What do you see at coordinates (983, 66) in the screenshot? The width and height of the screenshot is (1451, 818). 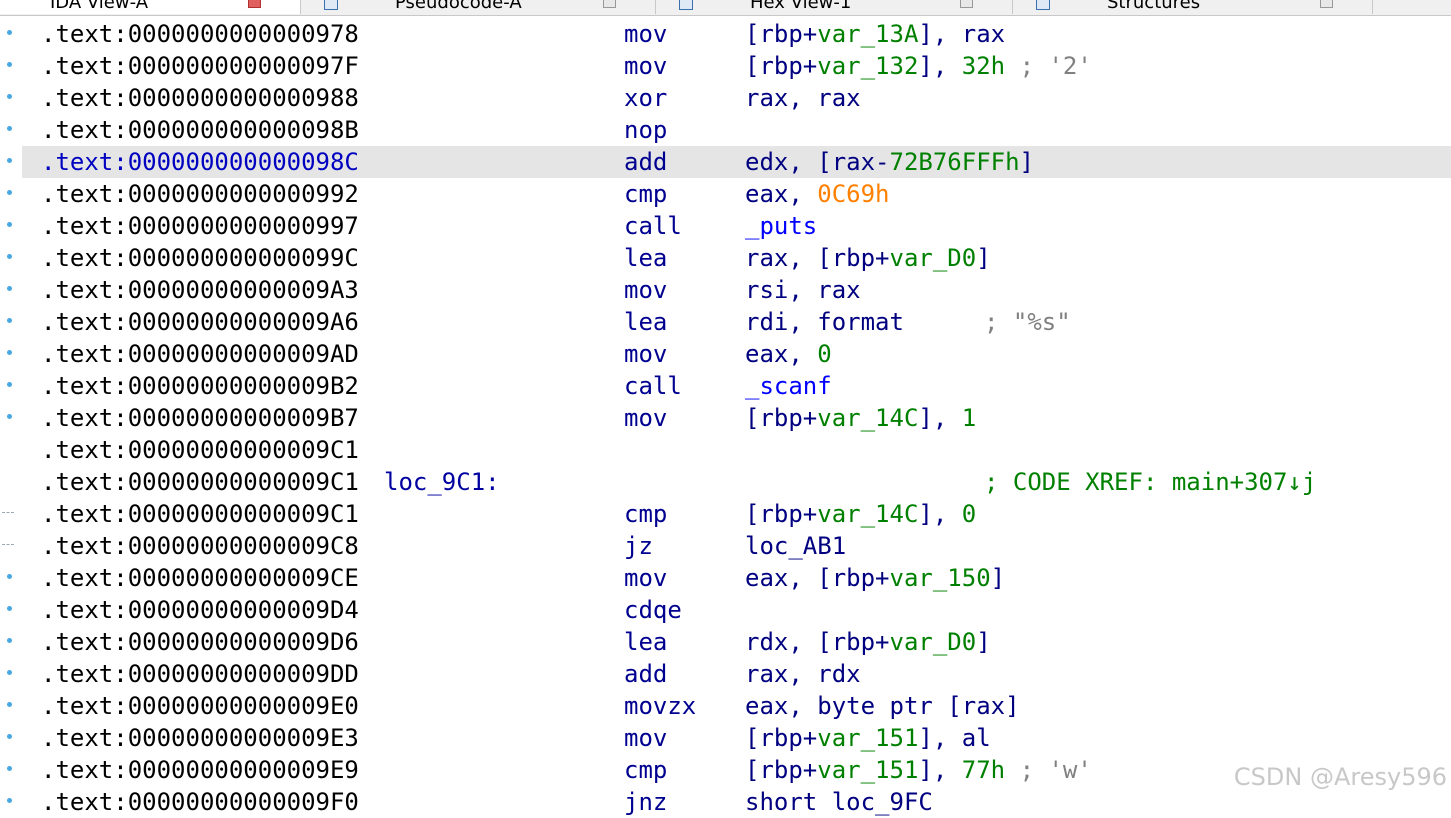 I see `operand-token: 32h` at bounding box center [983, 66].